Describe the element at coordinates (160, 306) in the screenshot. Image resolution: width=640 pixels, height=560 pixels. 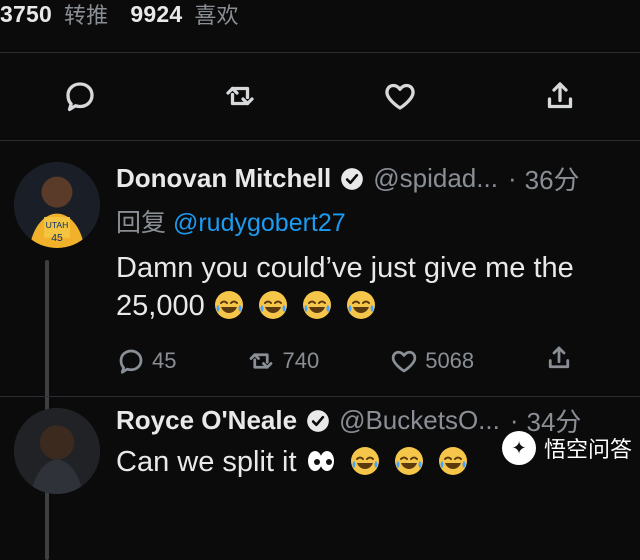
I see `reply-text-value: 25,000` at that location.